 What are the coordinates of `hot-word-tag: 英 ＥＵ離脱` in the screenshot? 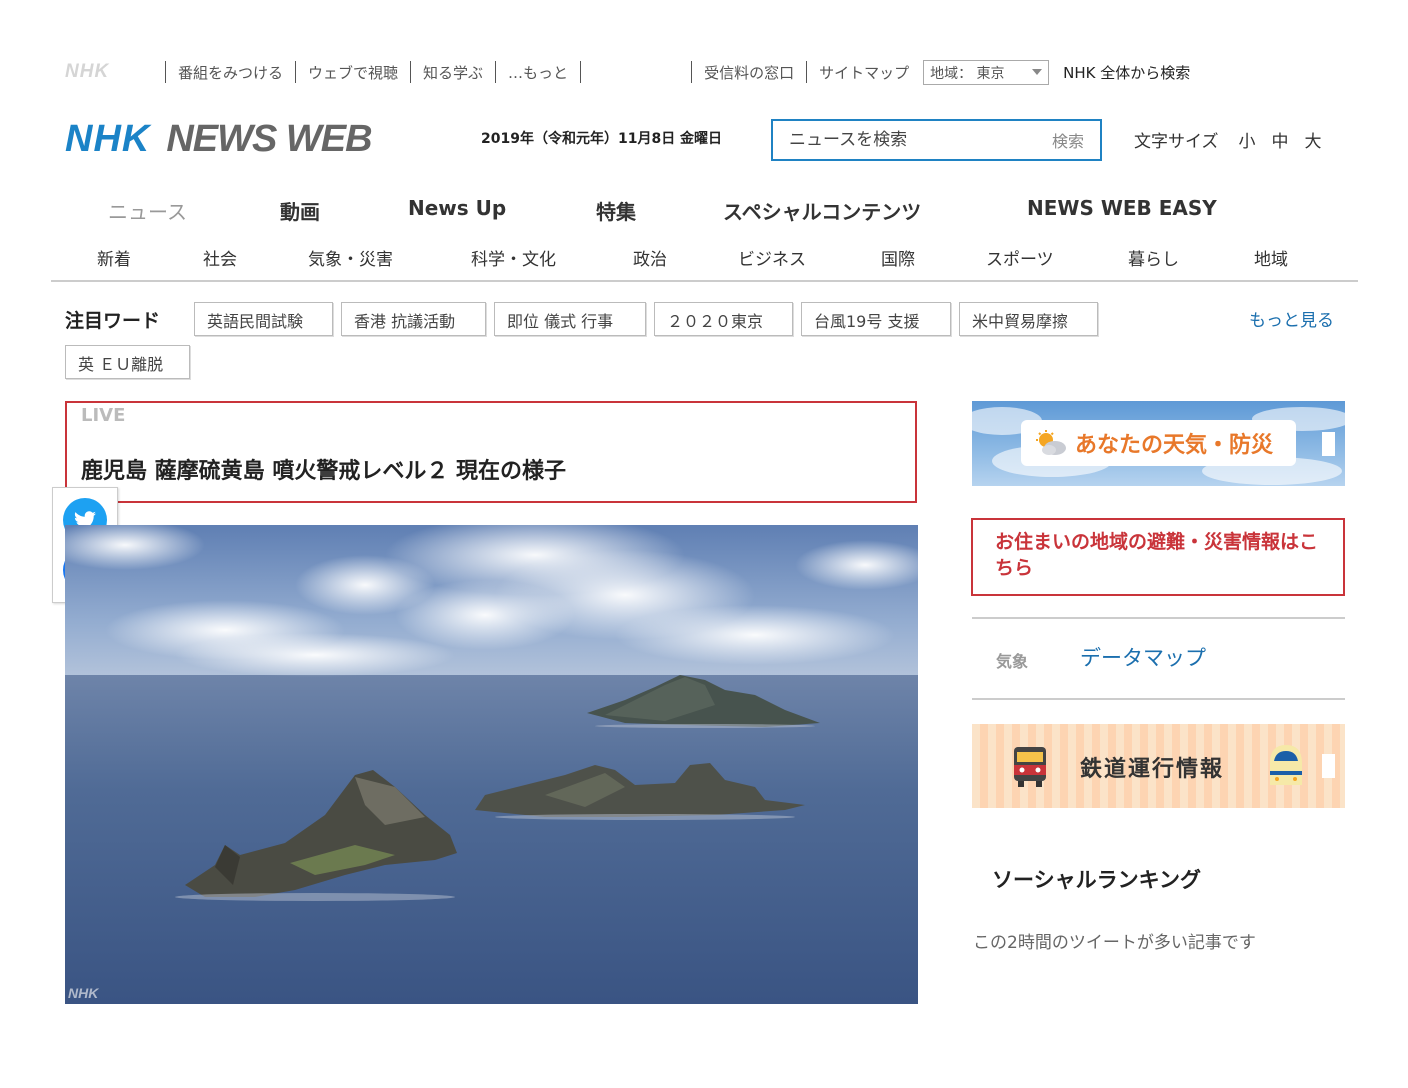 It's located at (127, 362).